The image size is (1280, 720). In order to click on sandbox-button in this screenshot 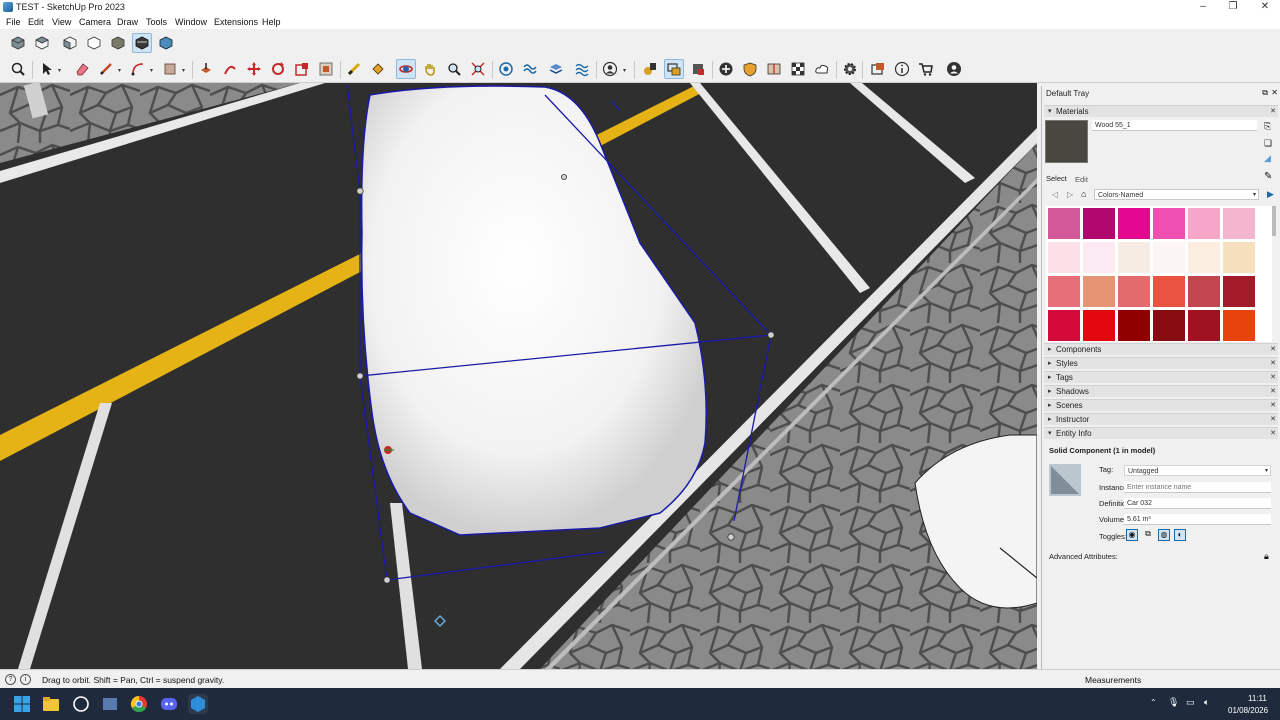, I will do `click(530, 69)`.